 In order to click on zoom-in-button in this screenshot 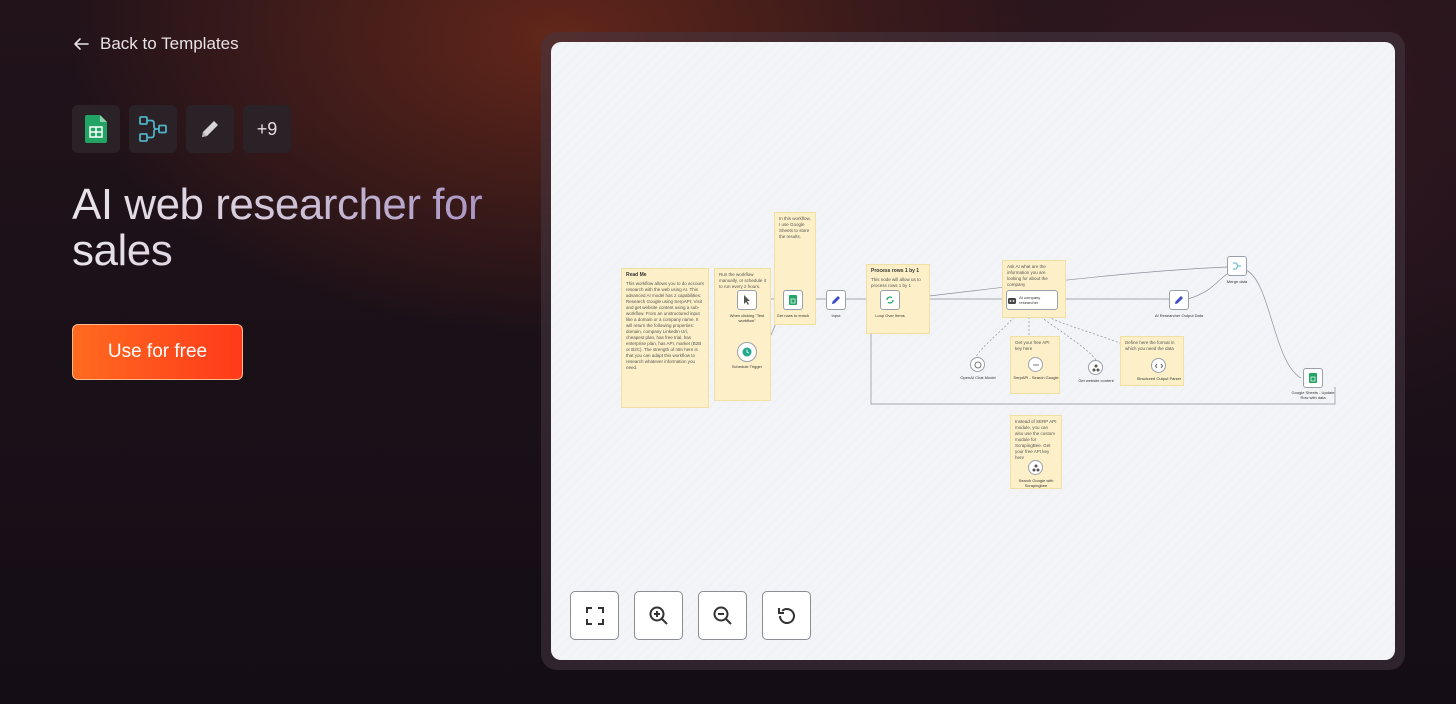, I will do `click(658, 615)`.